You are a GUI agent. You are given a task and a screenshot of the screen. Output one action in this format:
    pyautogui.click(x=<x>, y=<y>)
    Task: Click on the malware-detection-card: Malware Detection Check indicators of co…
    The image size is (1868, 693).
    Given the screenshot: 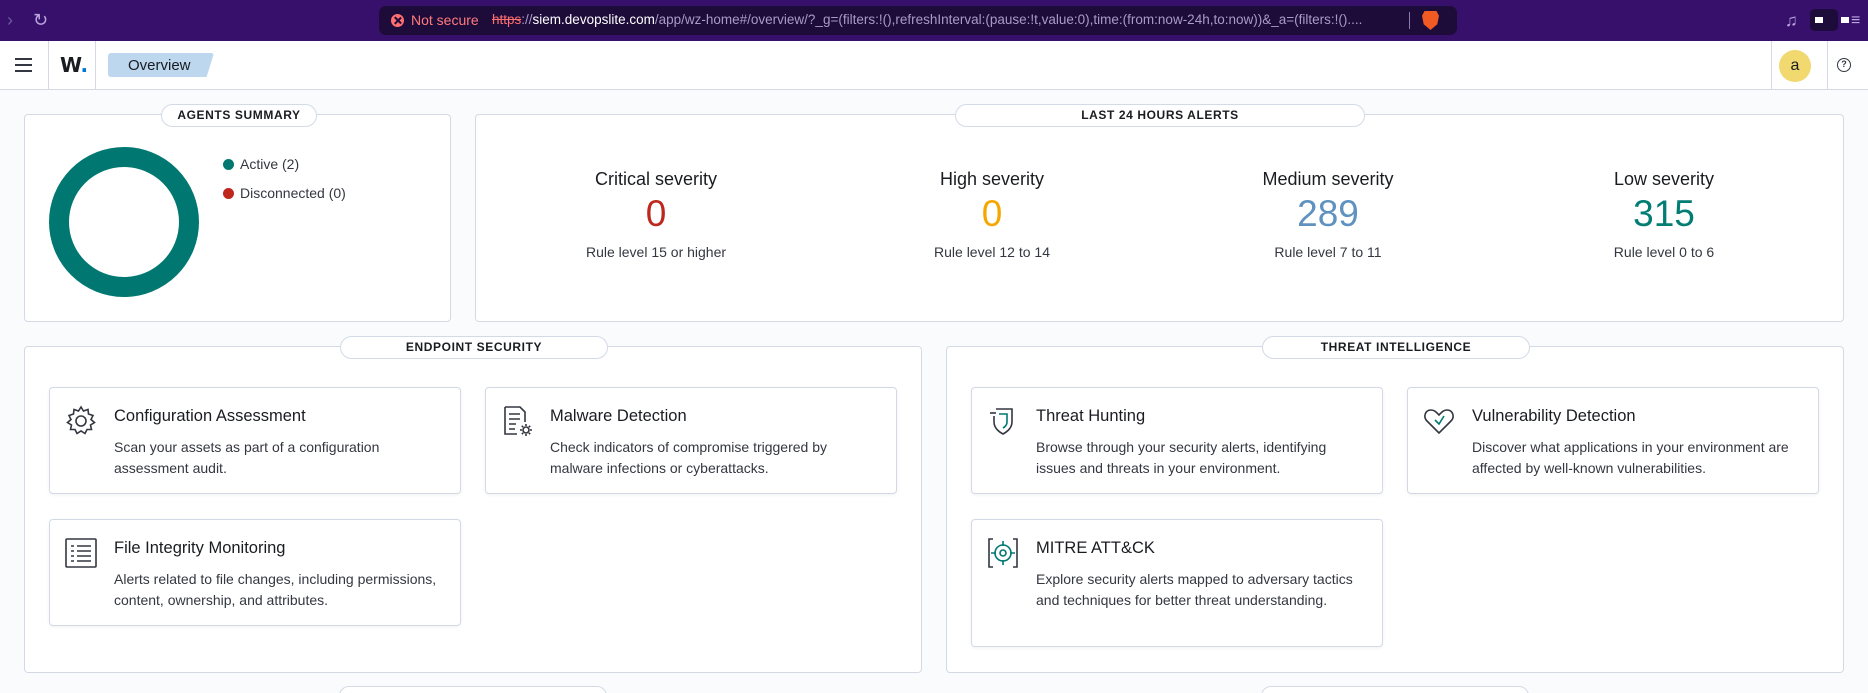 What is the action you would take?
    pyautogui.click(x=691, y=440)
    